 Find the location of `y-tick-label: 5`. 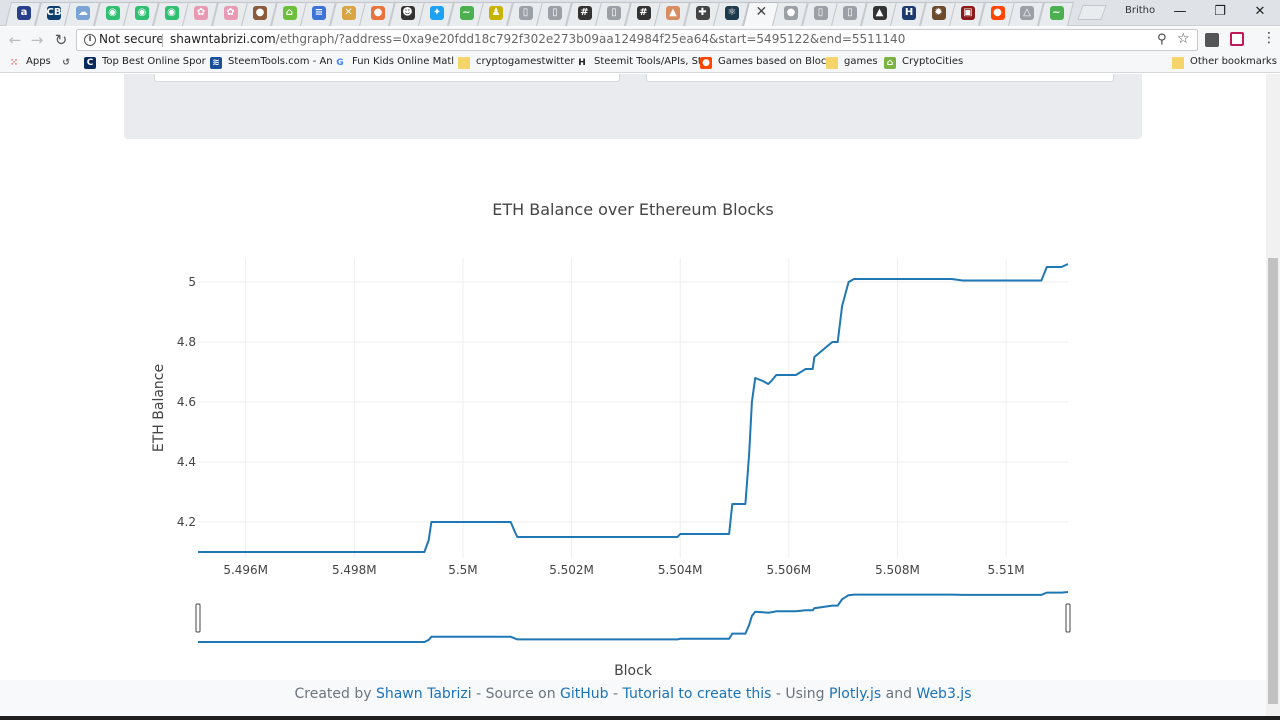

y-tick-label: 5 is located at coordinates (192, 282).